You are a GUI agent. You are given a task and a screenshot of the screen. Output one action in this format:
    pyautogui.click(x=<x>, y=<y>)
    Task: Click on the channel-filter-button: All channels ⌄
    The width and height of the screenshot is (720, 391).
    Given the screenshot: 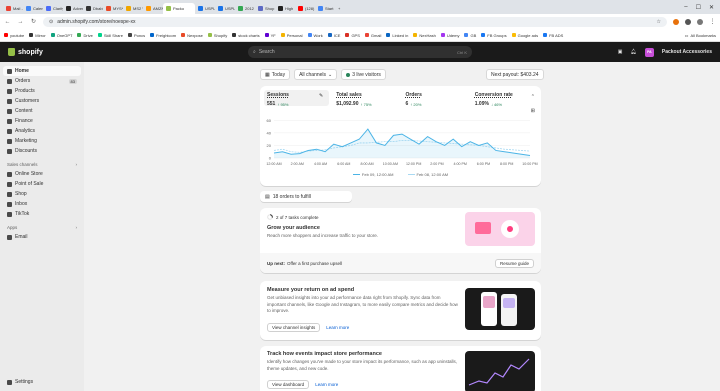 What is the action you would take?
    pyautogui.click(x=316, y=74)
    